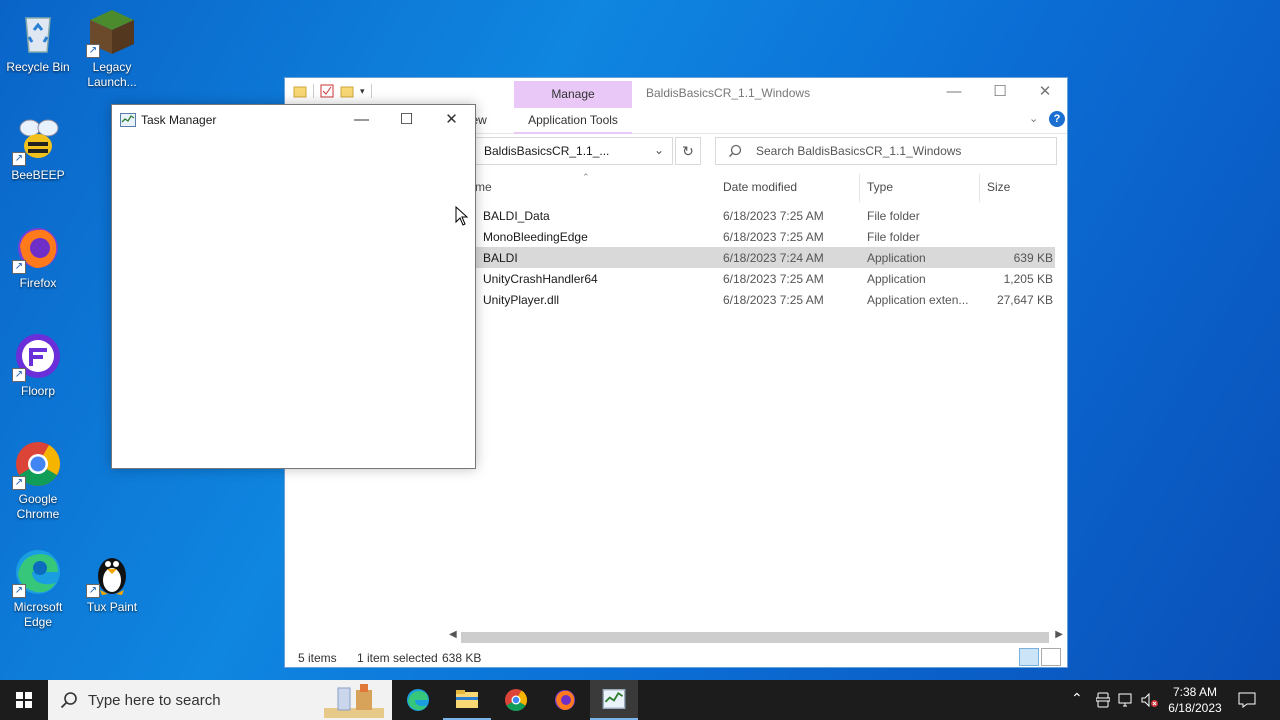 The width and height of the screenshot is (1280, 720). I want to click on desktop-icon-label: Floorp, so click(37, 391).